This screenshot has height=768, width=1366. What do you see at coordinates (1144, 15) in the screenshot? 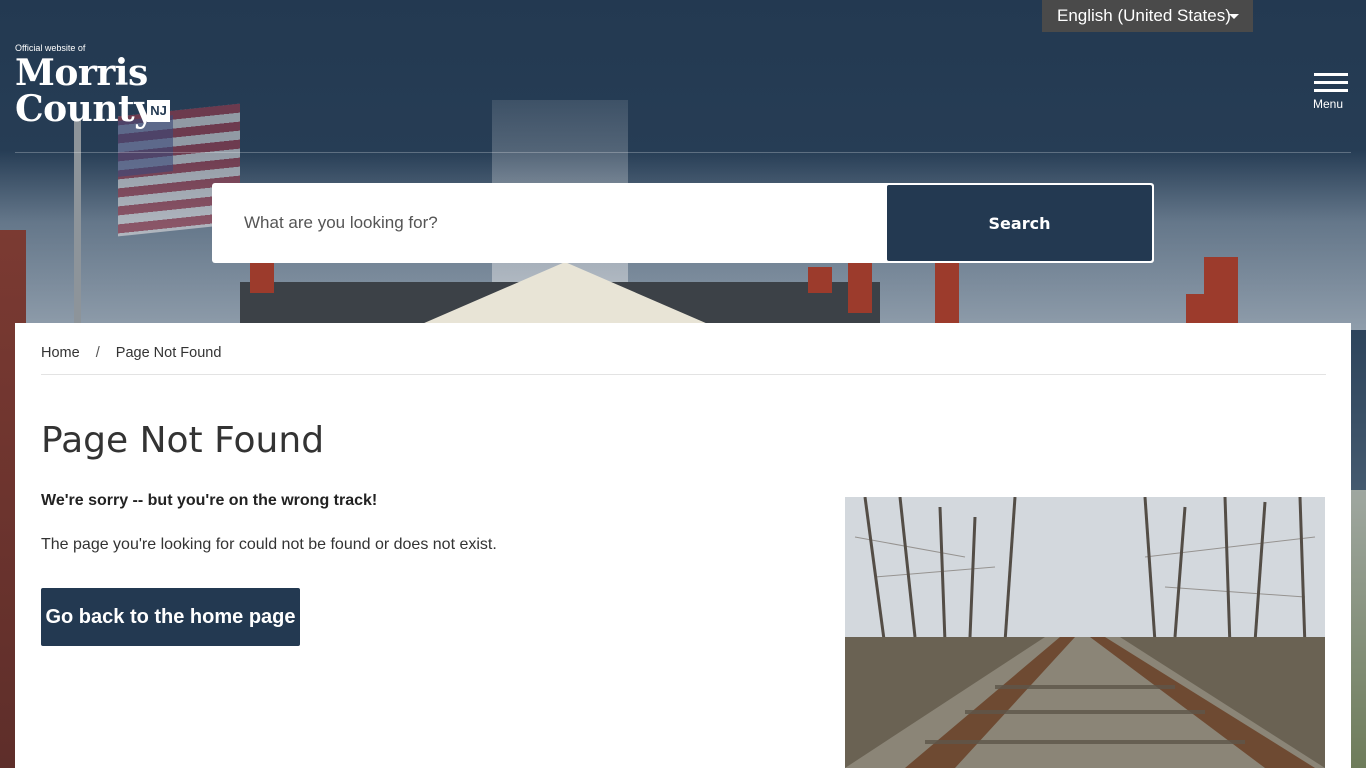
I see `language-select-value: English (United States)` at bounding box center [1144, 15].